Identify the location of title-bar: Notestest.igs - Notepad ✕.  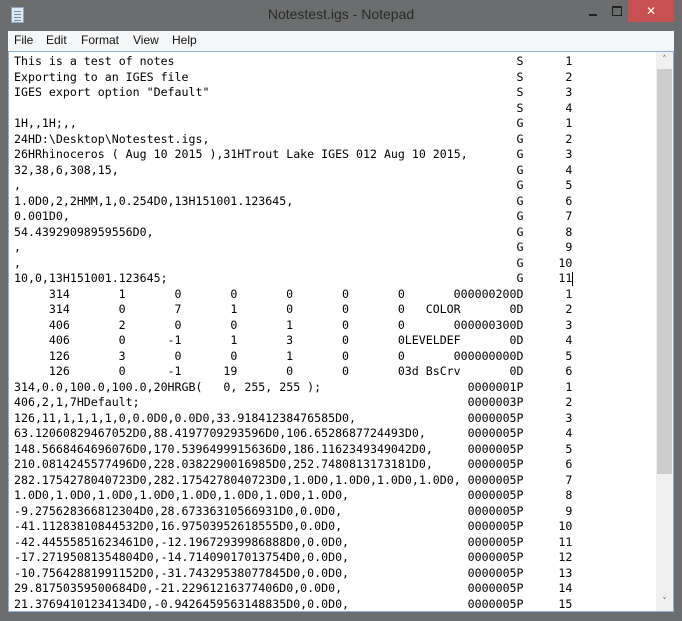
(341, 15).